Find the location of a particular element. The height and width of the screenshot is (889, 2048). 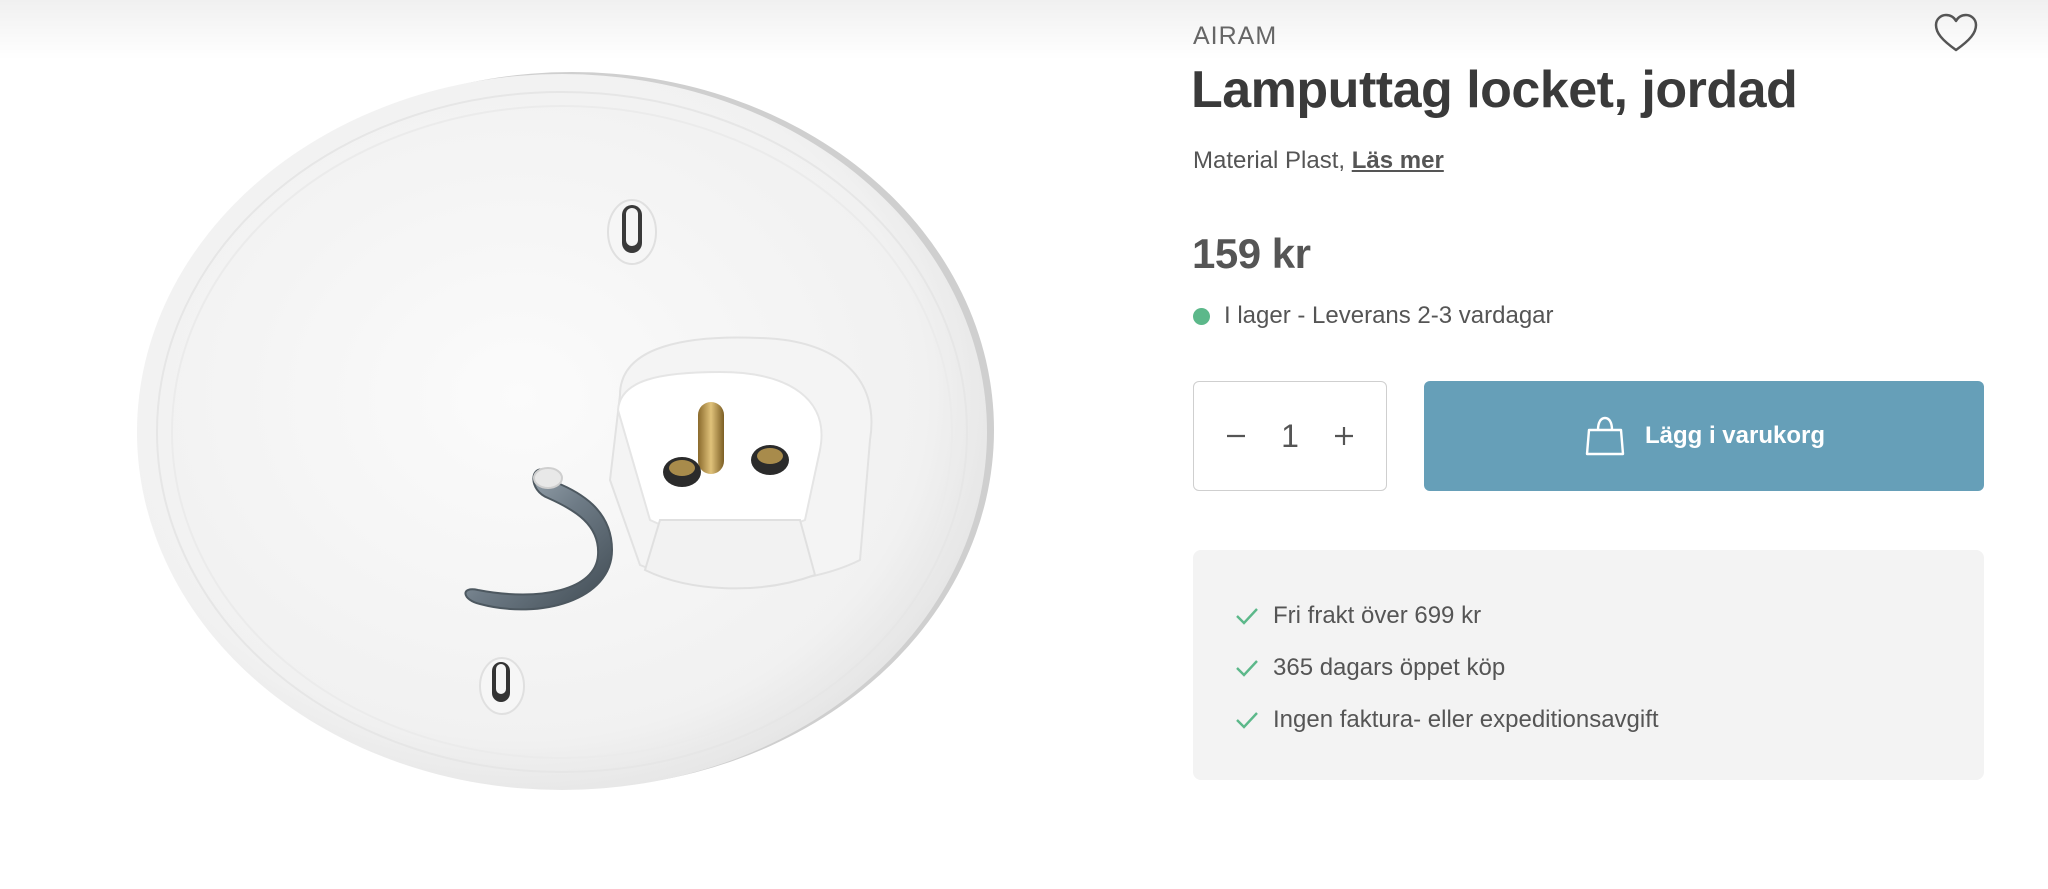

minus-icon is located at coordinates (1236, 436).